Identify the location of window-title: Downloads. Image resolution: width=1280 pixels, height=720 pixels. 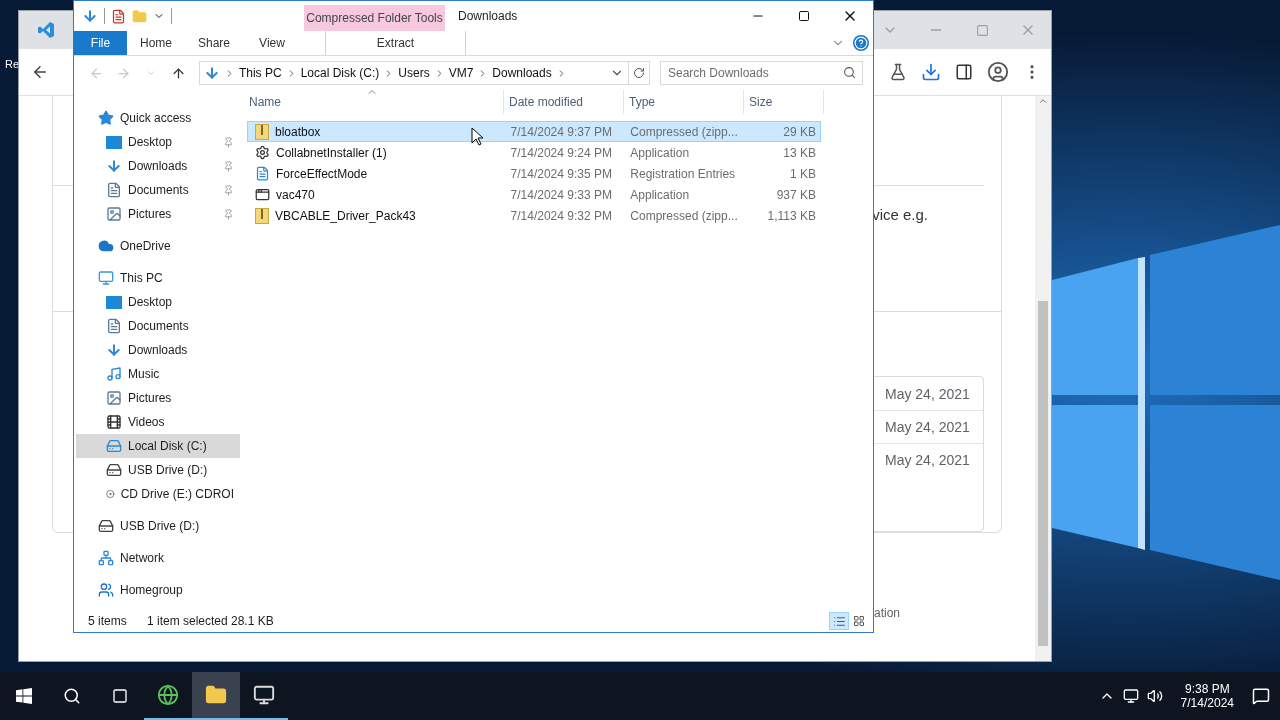
(488, 16).